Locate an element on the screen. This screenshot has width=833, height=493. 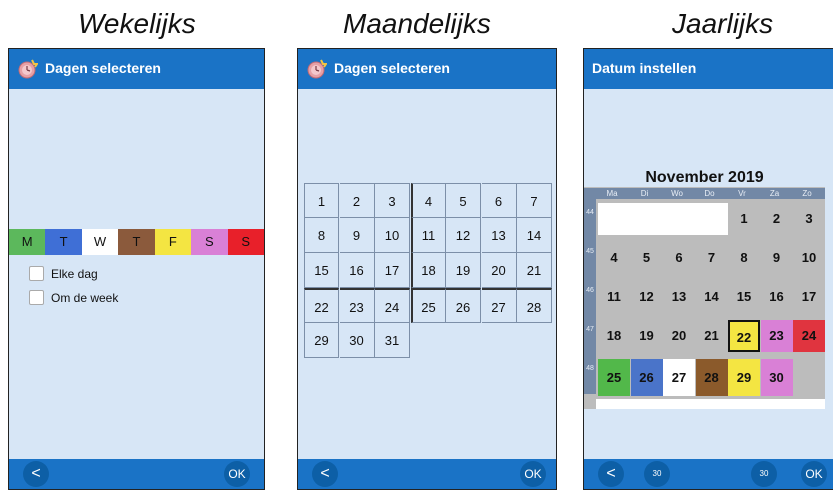
every-other-week-label: Om de week is located at coordinates (85, 298).